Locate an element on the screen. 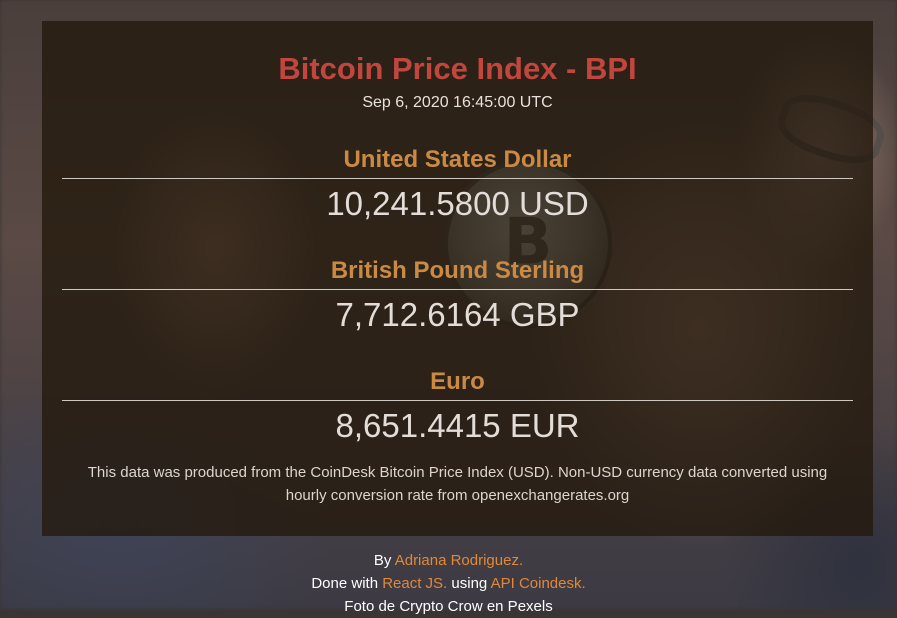 The height and width of the screenshot is (618, 897). by-label: By is located at coordinates (382, 560).